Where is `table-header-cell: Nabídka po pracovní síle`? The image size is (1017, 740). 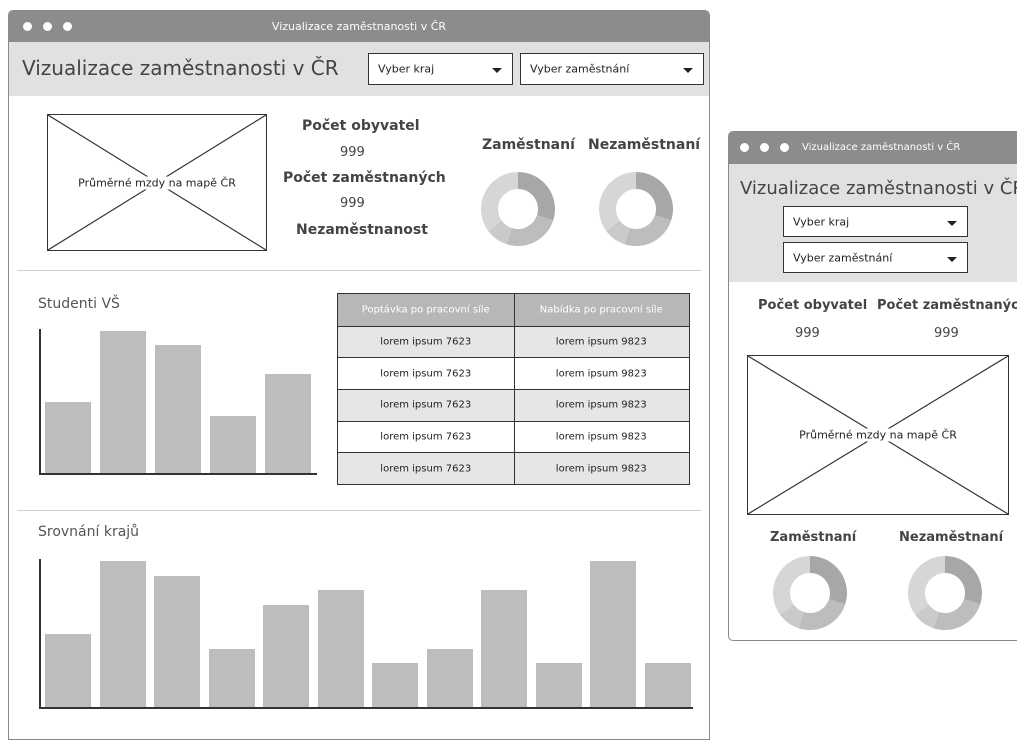
table-header-cell: Nabídka po pracovní síle is located at coordinates (601, 310).